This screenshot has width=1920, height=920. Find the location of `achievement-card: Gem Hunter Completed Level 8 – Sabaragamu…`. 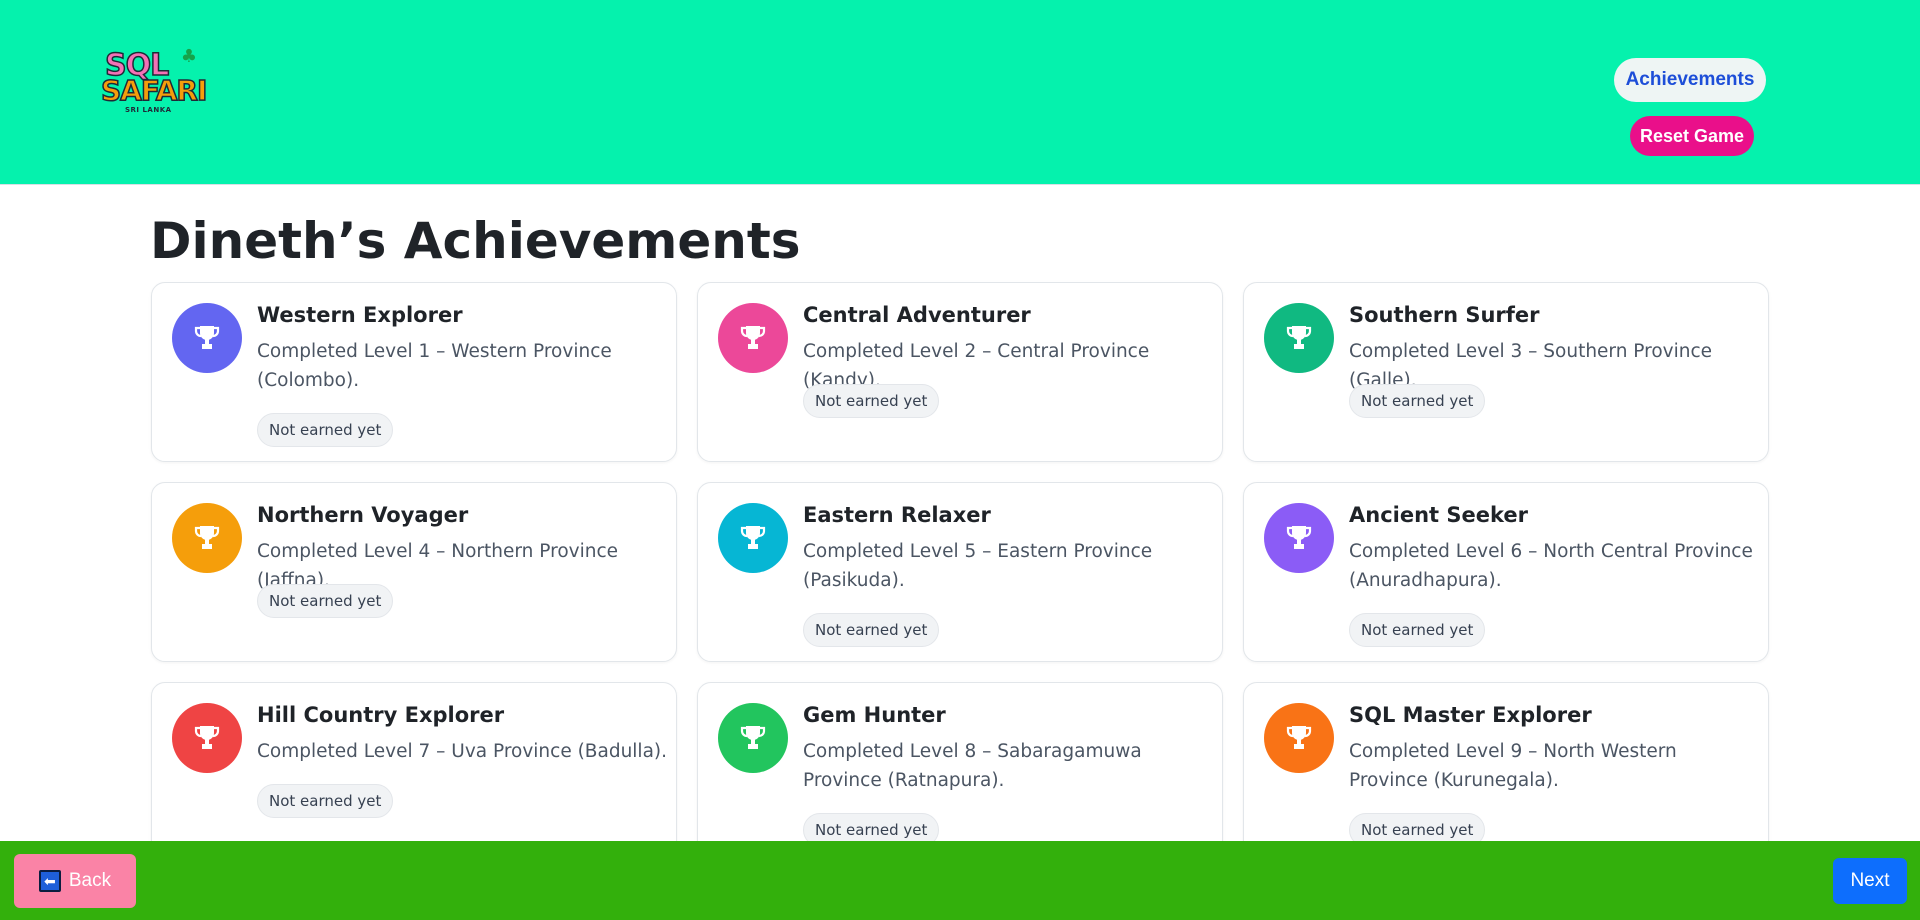

achievement-card: Gem Hunter Completed Level 8 – Sabaragamu… is located at coordinates (960, 772).